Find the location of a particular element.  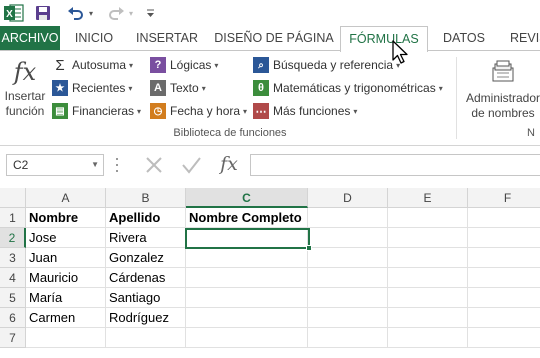

save-icon is located at coordinates (43, 13).